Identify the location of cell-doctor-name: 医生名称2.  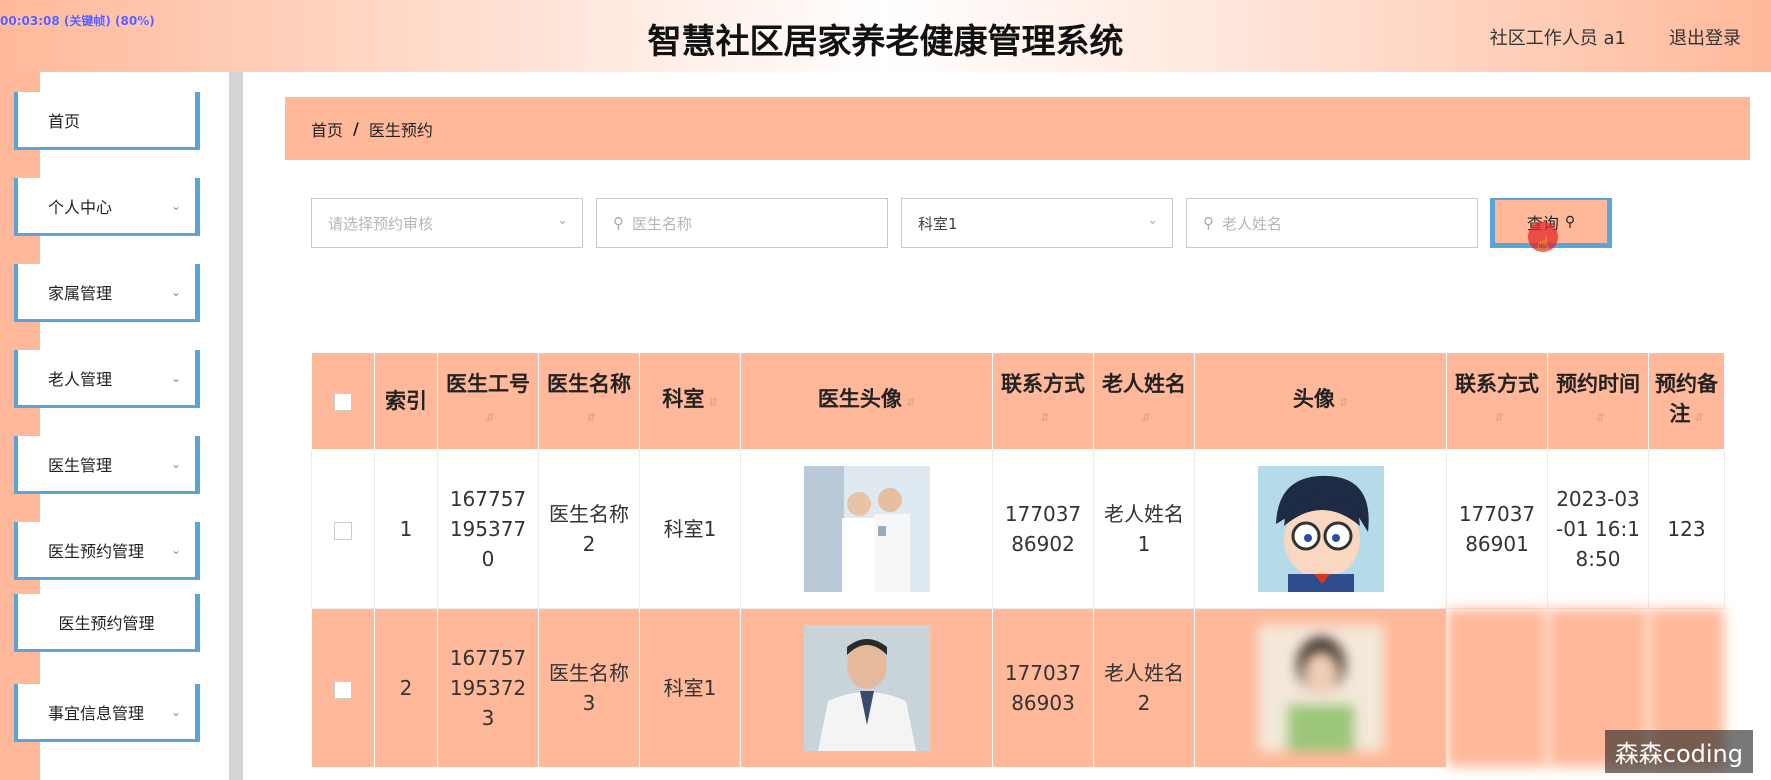
(589, 529).